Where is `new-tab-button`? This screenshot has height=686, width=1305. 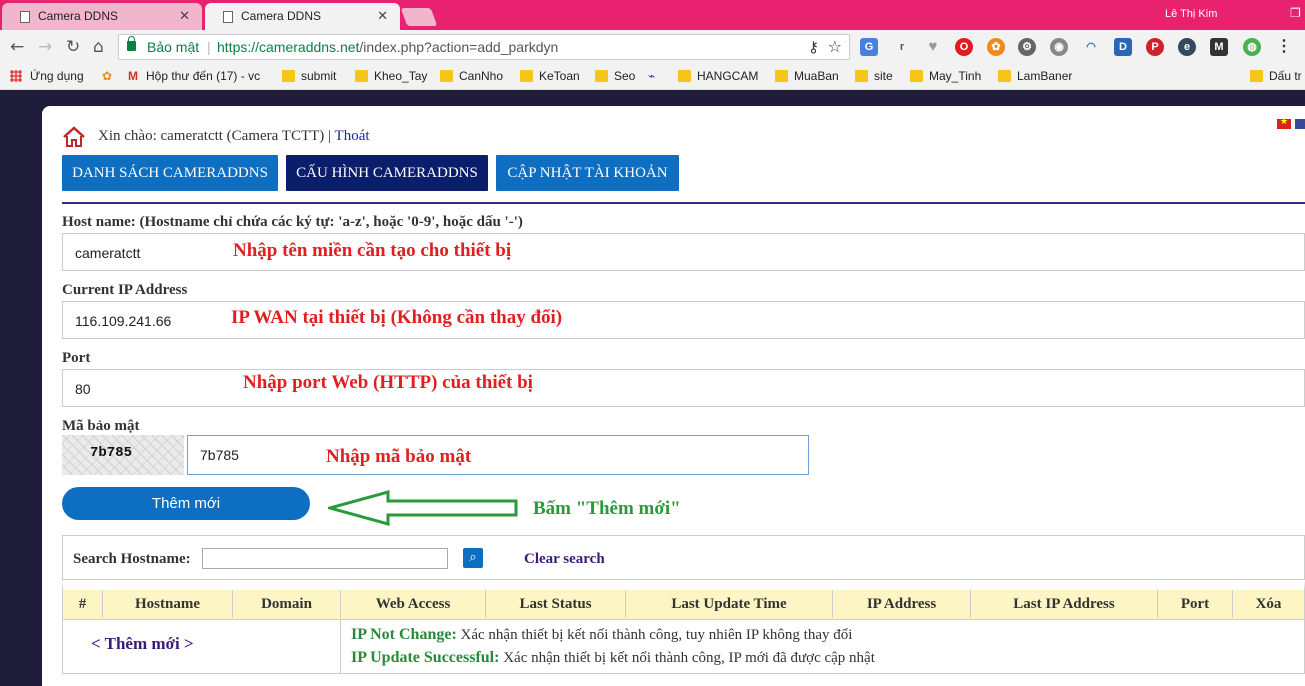 new-tab-button is located at coordinates (419, 17).